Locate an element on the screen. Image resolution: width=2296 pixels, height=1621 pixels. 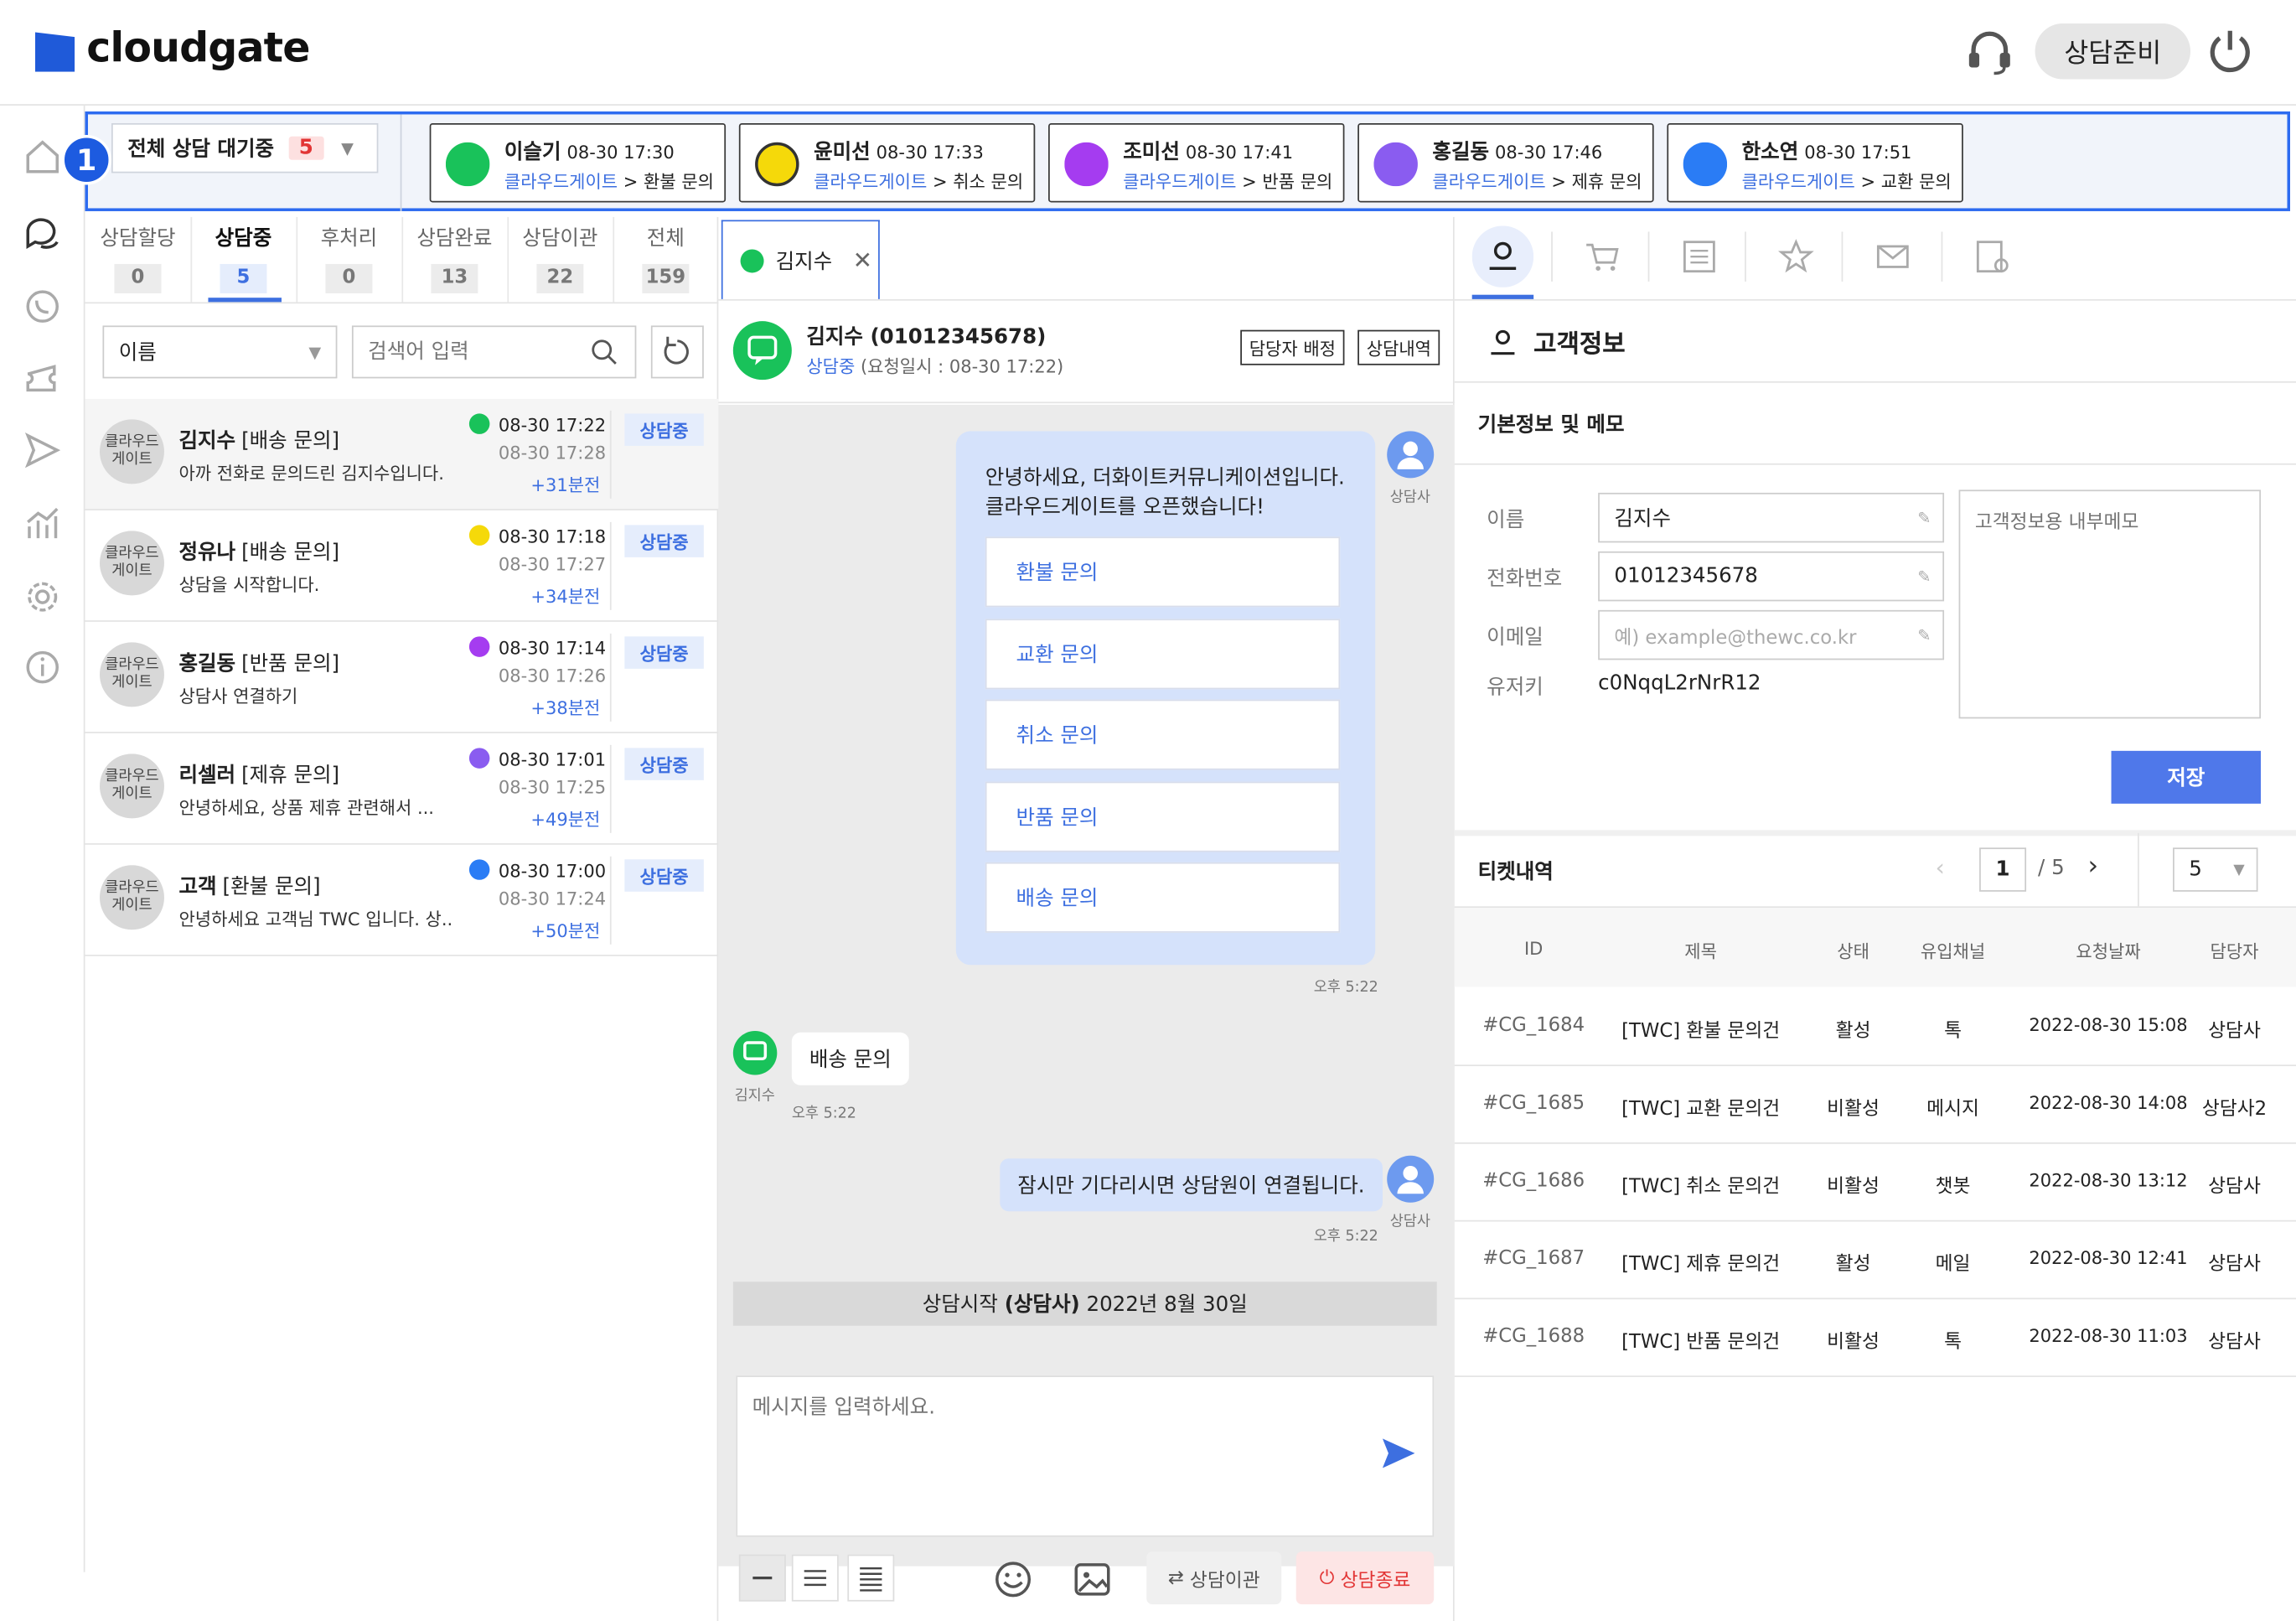
option-button: 환불 문의 is located at coordinates (1163, 572).